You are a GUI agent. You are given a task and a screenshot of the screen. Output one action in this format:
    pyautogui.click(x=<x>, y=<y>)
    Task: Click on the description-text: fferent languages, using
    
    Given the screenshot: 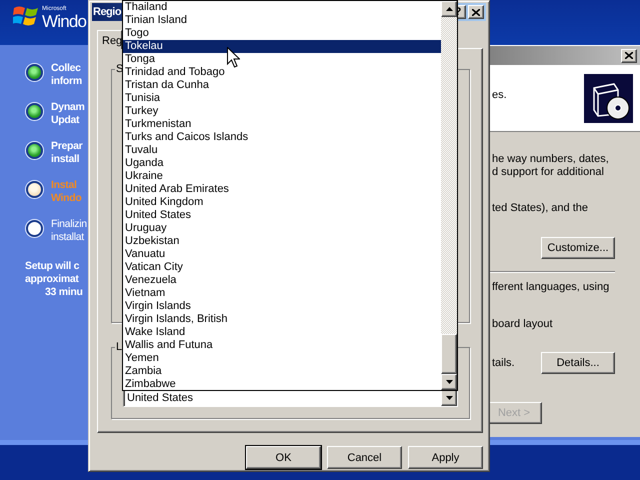 What is the action you would take?
    pyautogui.click(x=551, y=287)
    